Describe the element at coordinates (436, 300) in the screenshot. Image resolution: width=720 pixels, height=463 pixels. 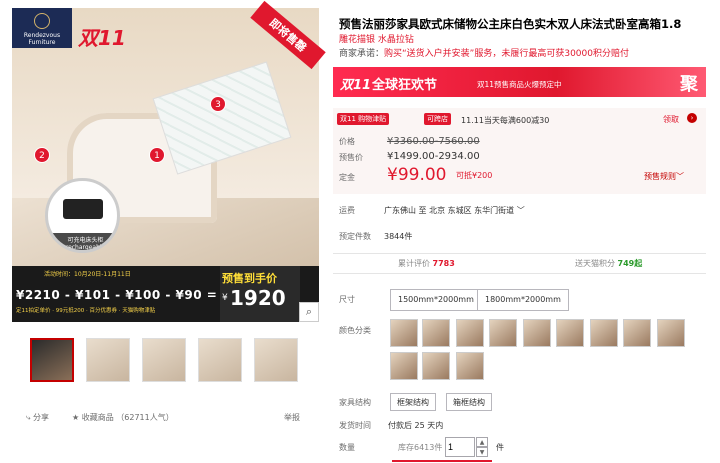
I see `size-option-1500: 1500mm*2000mm` at that location.